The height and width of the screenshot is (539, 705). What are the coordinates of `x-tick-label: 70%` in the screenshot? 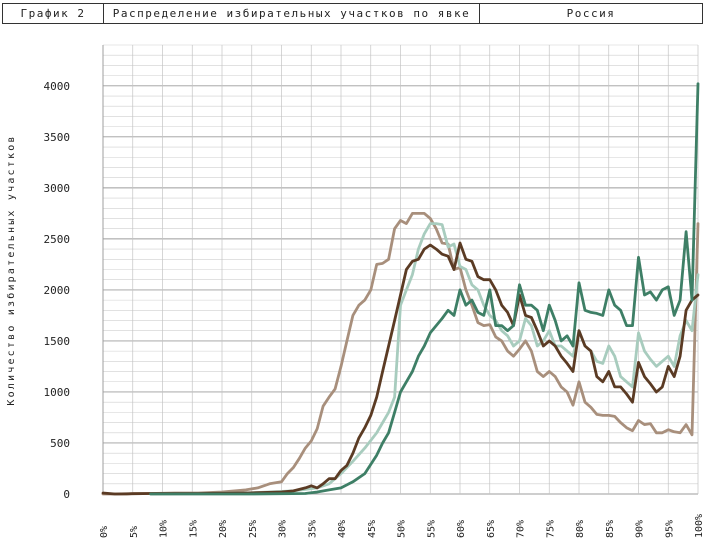 It's located at (521, 529).